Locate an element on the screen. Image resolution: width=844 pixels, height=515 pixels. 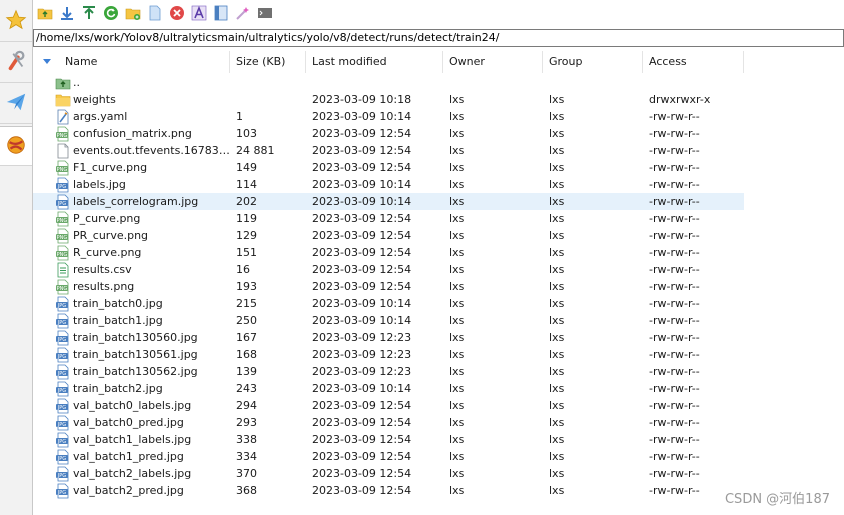
file-name: train_batch130560.jpg is located at coordinates (135, 337).